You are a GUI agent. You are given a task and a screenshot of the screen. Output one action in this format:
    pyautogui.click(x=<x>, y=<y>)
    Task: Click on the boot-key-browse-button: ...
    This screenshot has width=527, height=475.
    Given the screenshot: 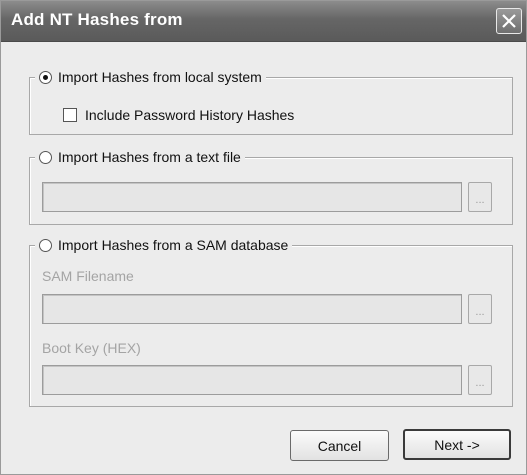 What is the action you would take?
    pyautogui.click(x=480, y=380)
    